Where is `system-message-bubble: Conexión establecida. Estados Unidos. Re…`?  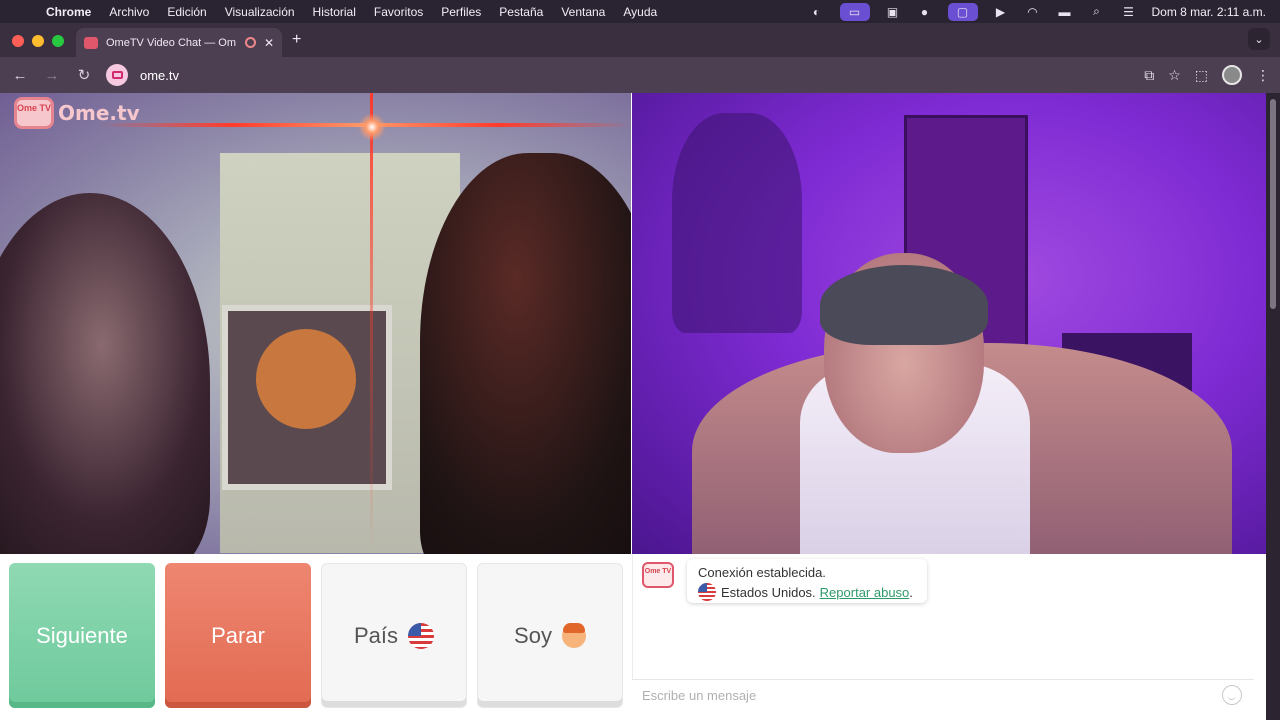 system-message-bubble: Conexión establecida. Estados Unidos. Re… is located at coordinates (807, 581).